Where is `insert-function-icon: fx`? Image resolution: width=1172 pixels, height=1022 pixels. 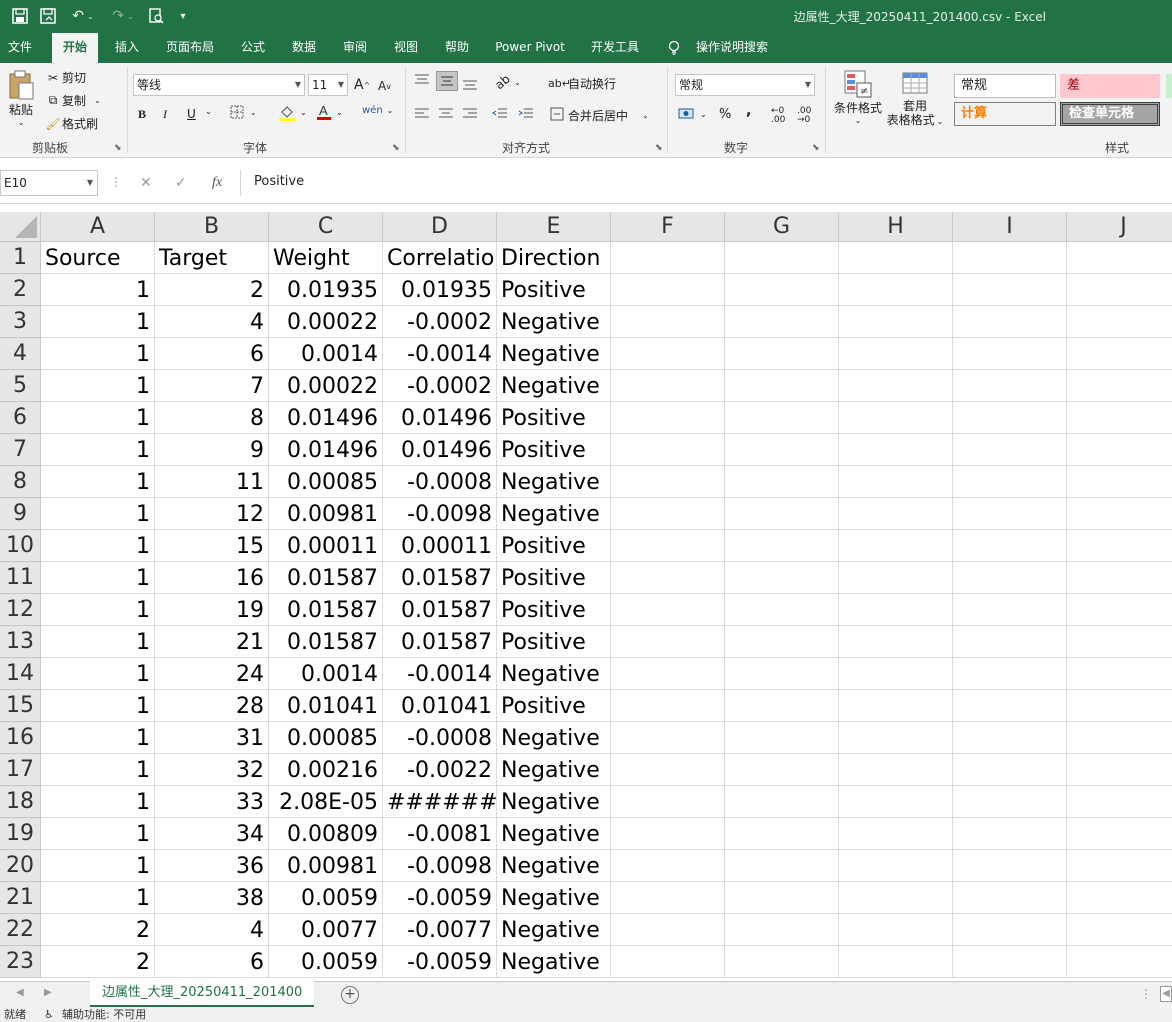 insert-function-icon: fx is located at coordinates (217, 183).